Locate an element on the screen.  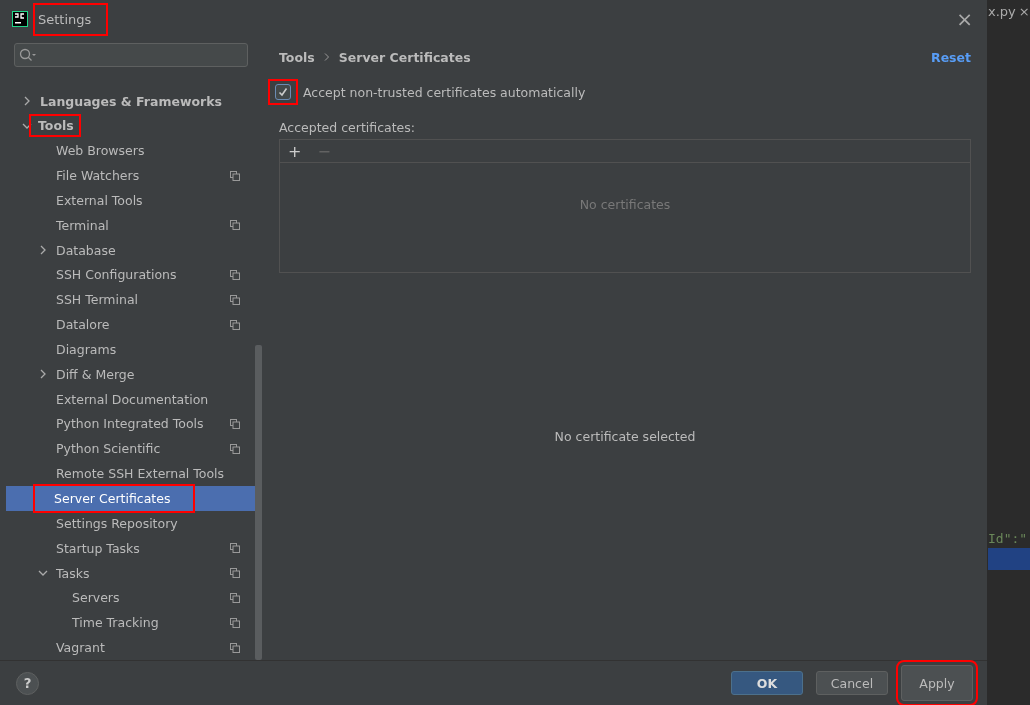
tree-item: SSH Configurations is located at coordinates (131, 275).